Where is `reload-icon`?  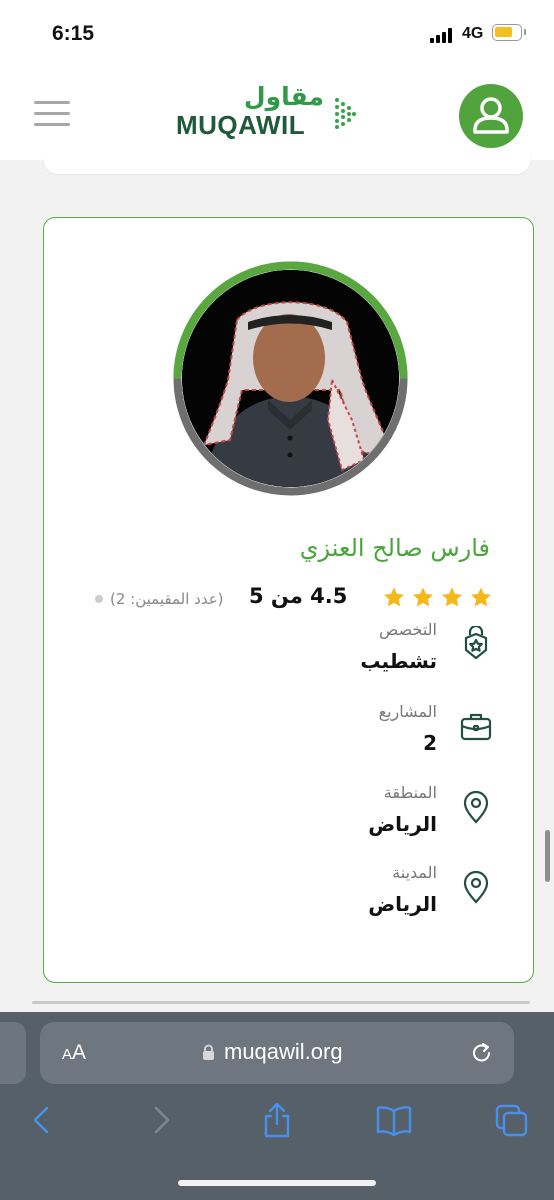 reload-icon is located at coordinates (482, 1053).